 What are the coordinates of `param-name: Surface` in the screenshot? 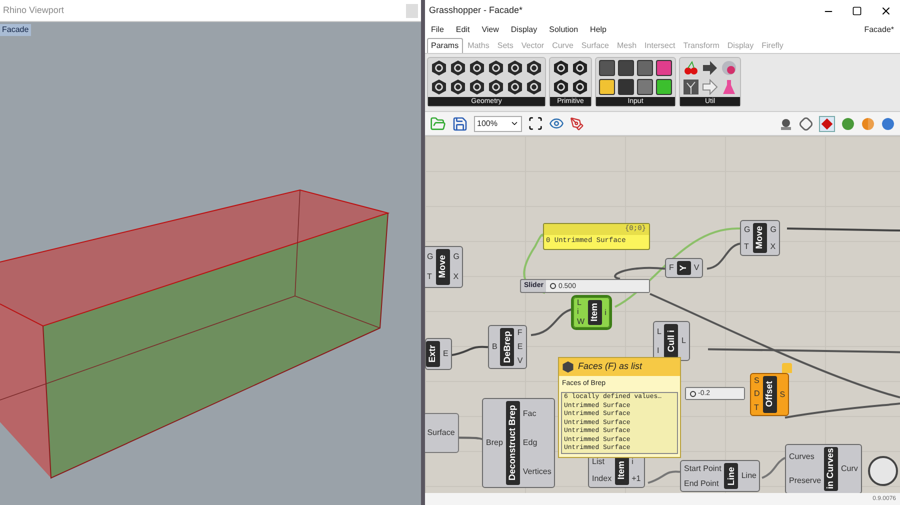 It's located at (441, 433).